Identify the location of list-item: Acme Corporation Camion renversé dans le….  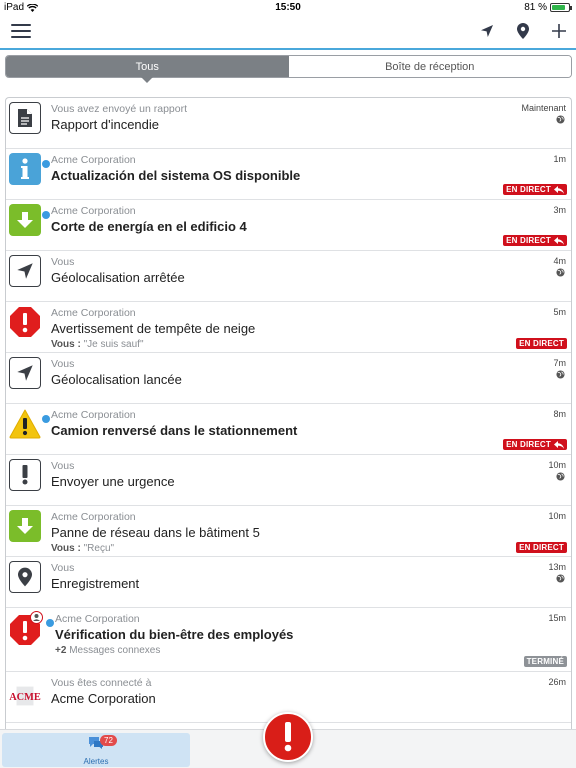
(288, 429).